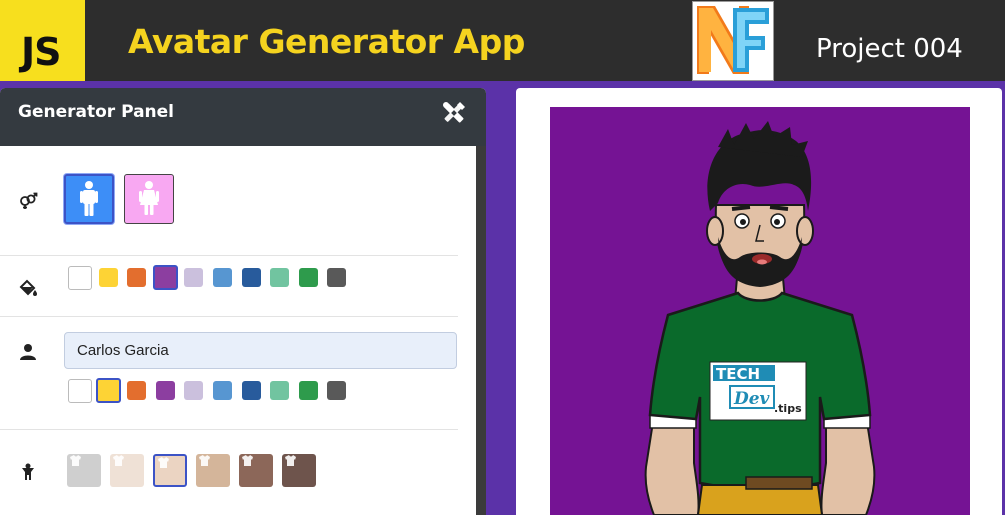  Describe the element at coordinates (502, 84) in the screenshot. I see `header-divider` at that location.